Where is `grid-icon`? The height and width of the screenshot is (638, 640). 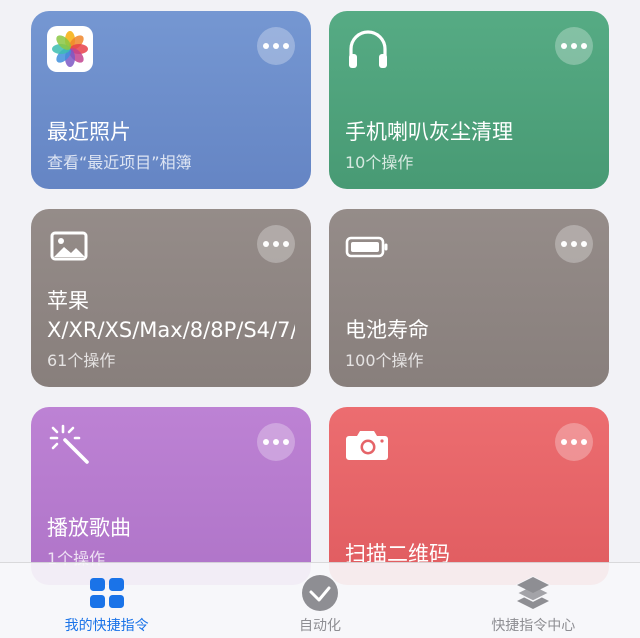
grid-icon is located at coordinates (107, 593).